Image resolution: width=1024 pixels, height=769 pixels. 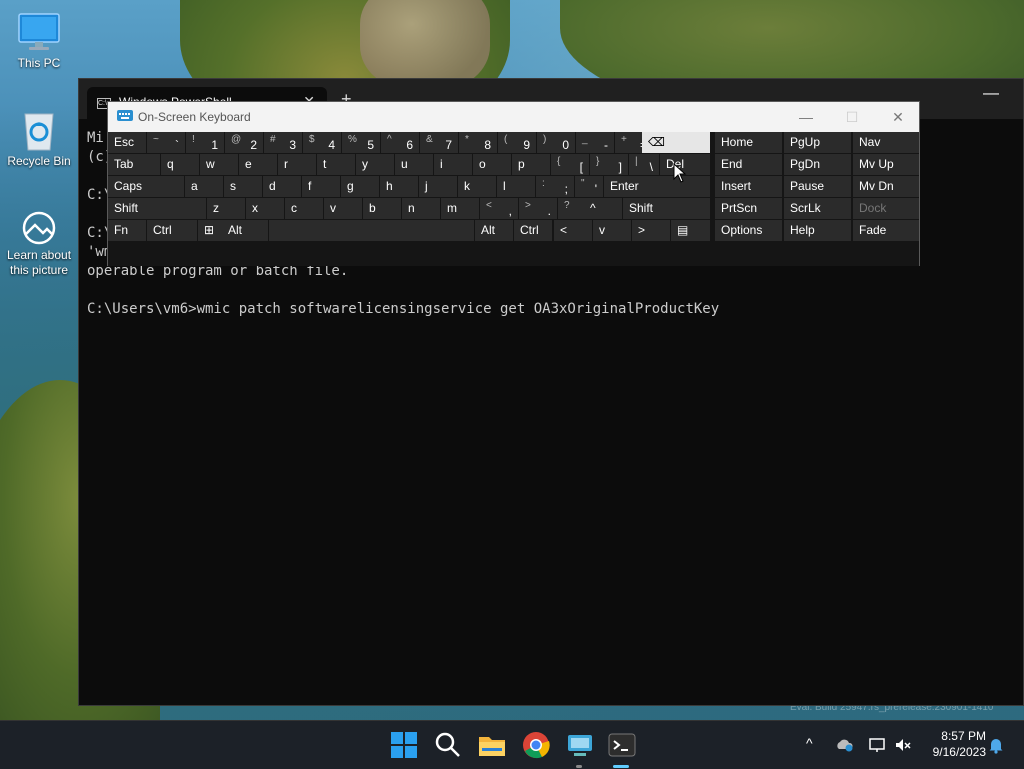 What do you see at coordinates (877, 745) in the screenshot?
I see `network-icon` at bounding box center [877, 745].